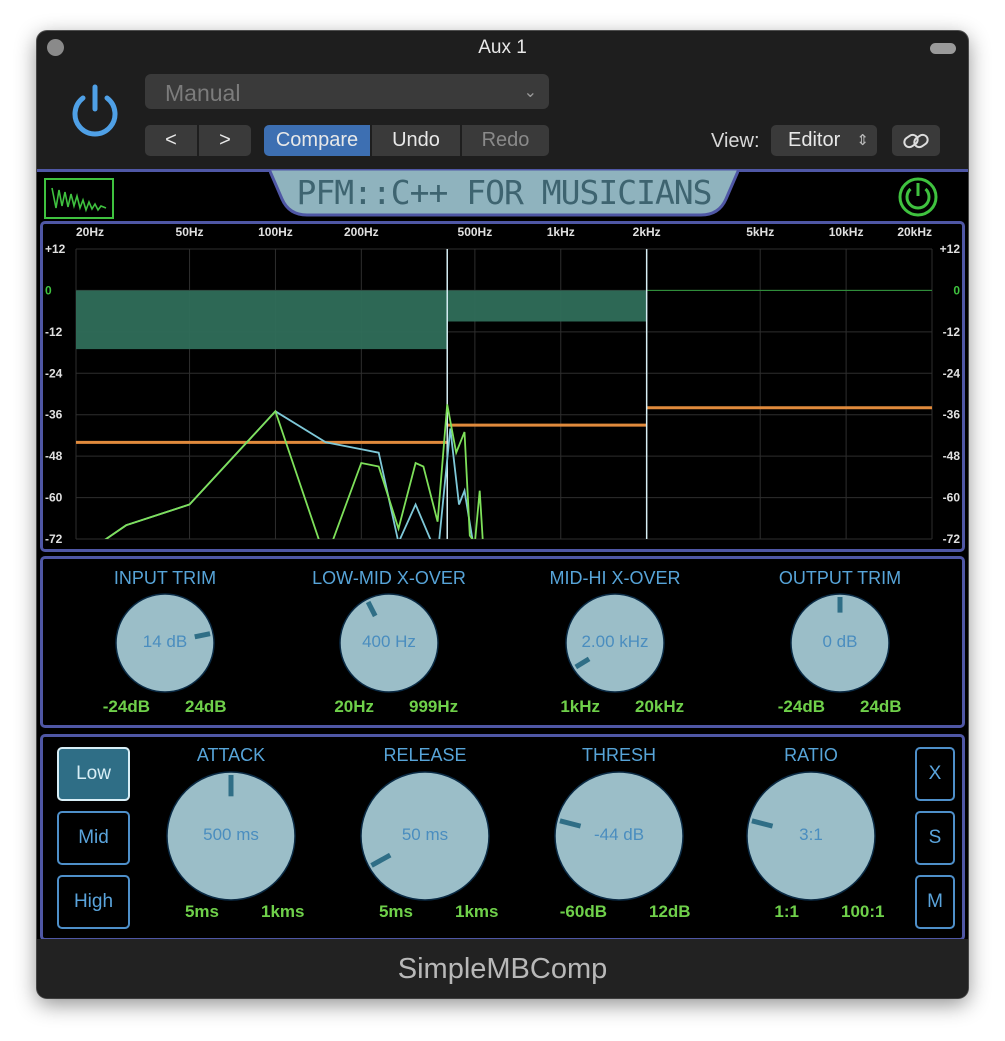 The height and width of the screenshot is (1041, 1005). Describe the element at coordinates (275, 232) in the screenshot. I see `freq-label: 100Hz` at that location.